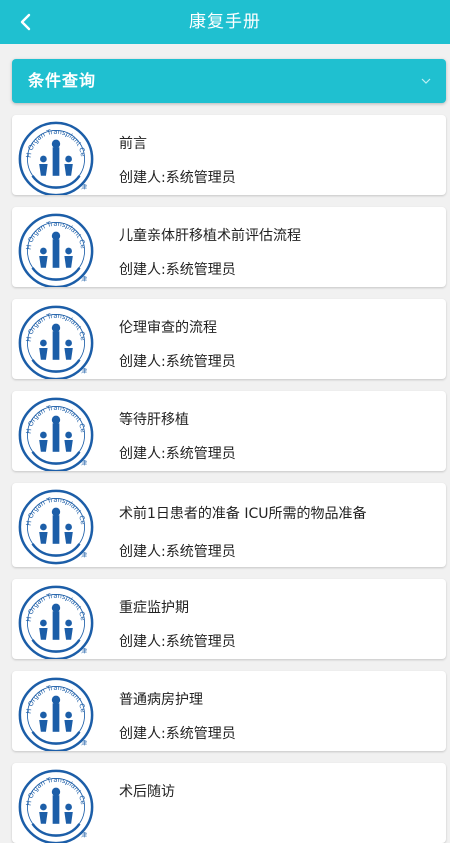 The width and height of the screenshot is (450, 843). What do you see at coordinates (210, 236) in the screenshot?
I see `item-title: 儿童亲体肝移植术前评估流程` at bounding box center [210, 236].